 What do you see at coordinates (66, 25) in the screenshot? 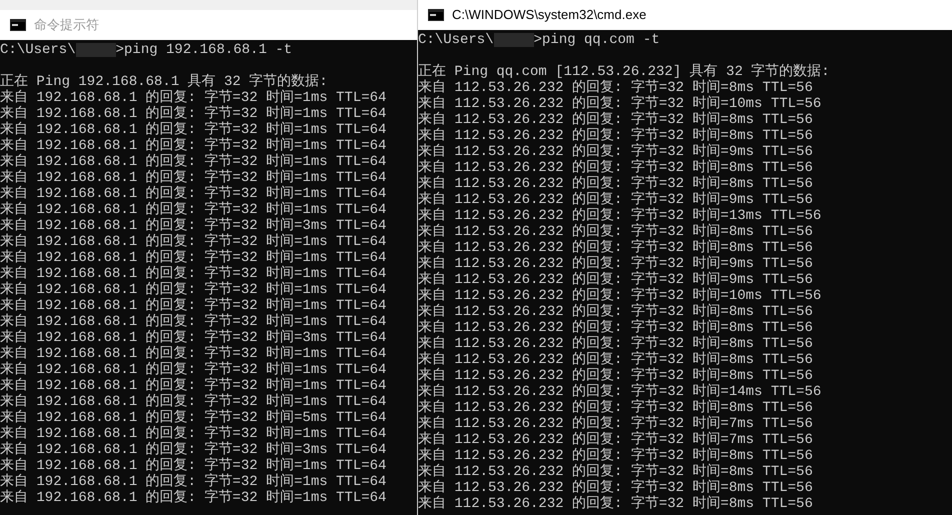
I see `window-title: 命令提示符` at bounding box center [66, 25].